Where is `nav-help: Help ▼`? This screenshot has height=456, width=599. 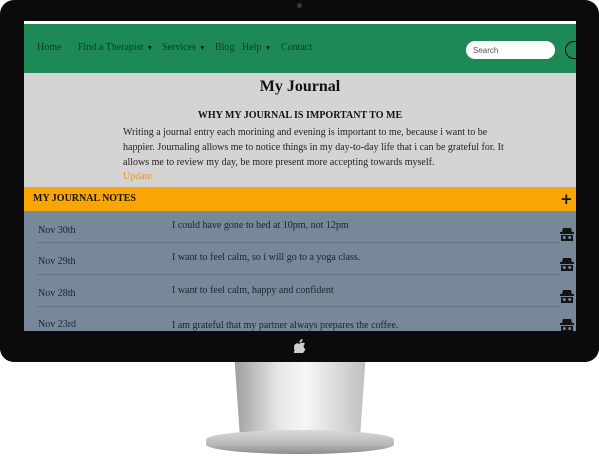
nav-help: Help ▼ is located at coordinates (256, 47).